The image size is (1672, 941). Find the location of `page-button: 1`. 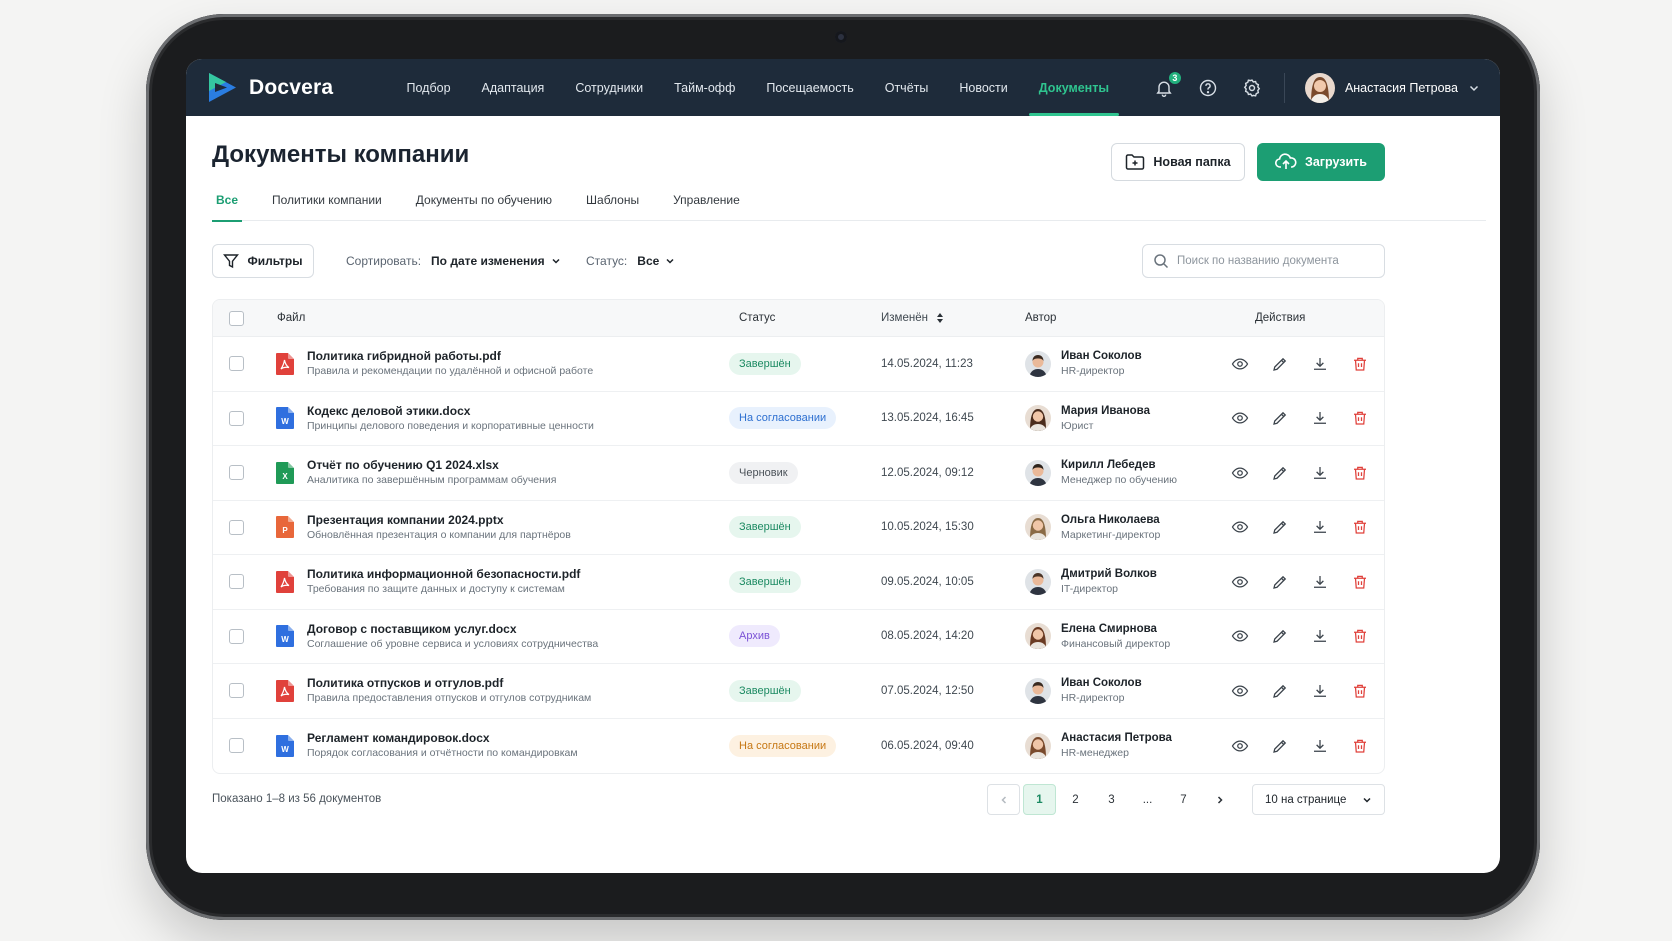

page-button: 1 is located at coordinates (1039, 799).